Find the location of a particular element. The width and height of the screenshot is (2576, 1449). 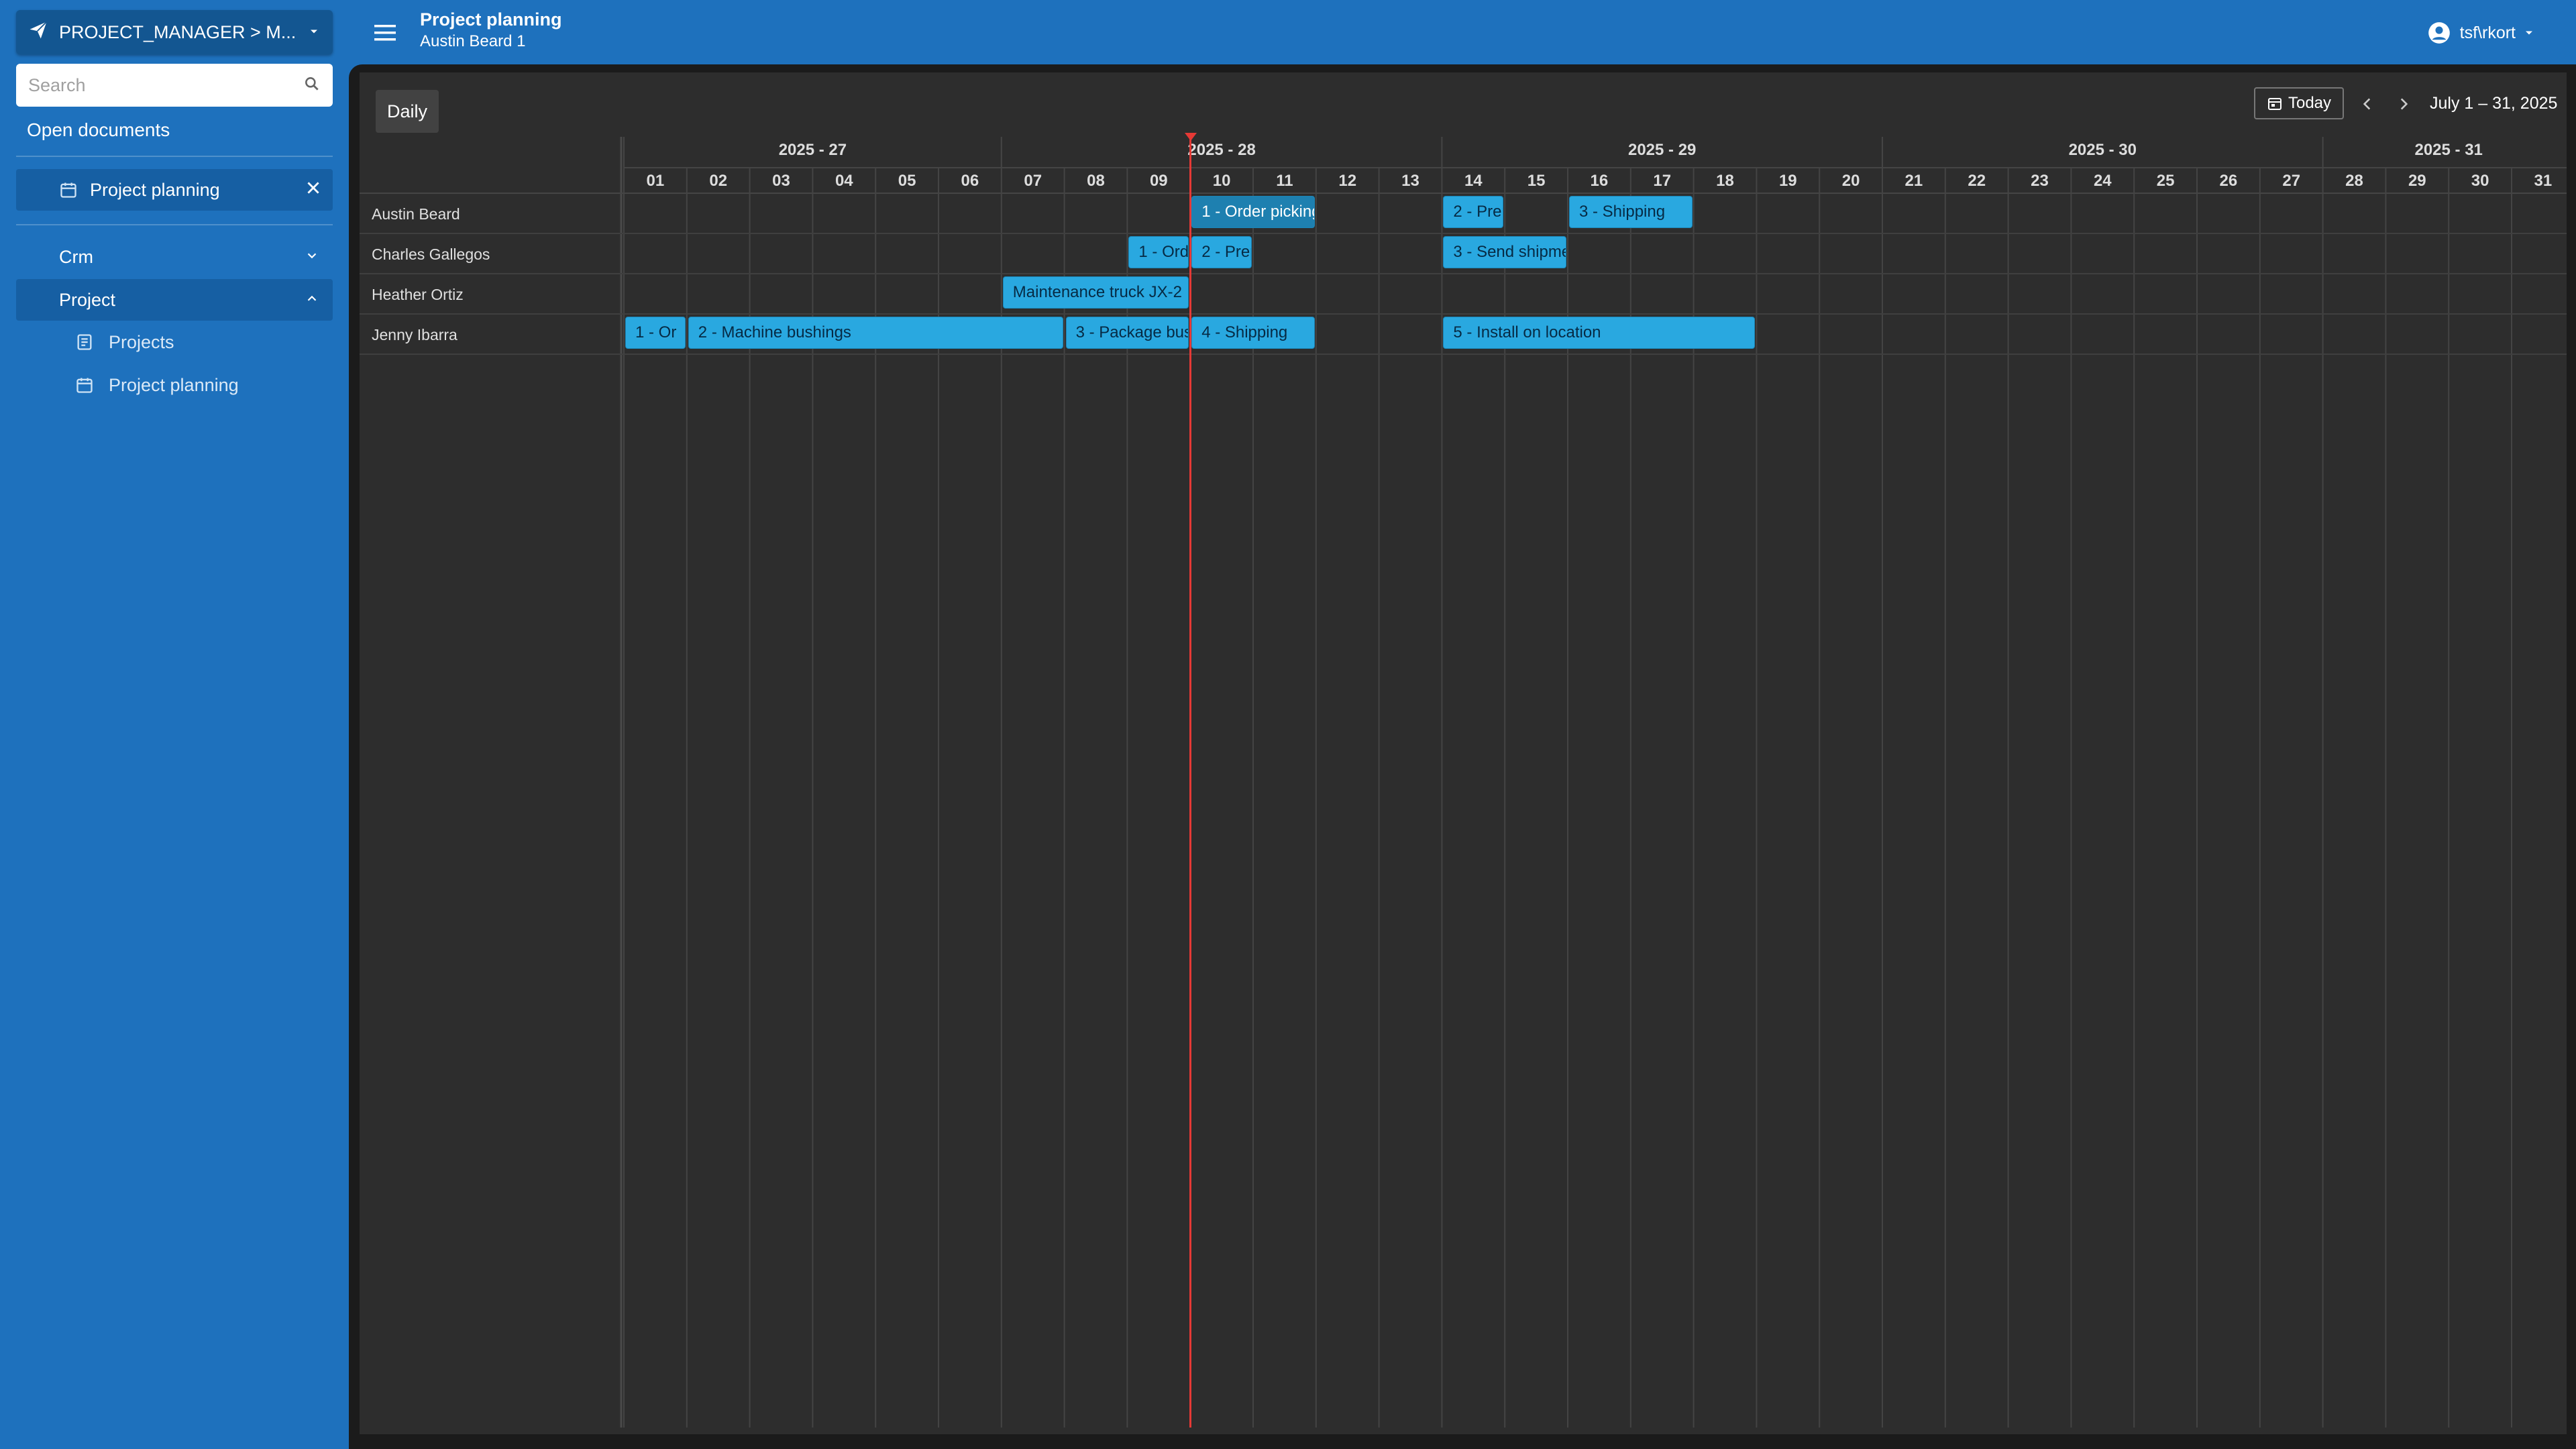

day-label: 02 is located at coordinates (718, 181).